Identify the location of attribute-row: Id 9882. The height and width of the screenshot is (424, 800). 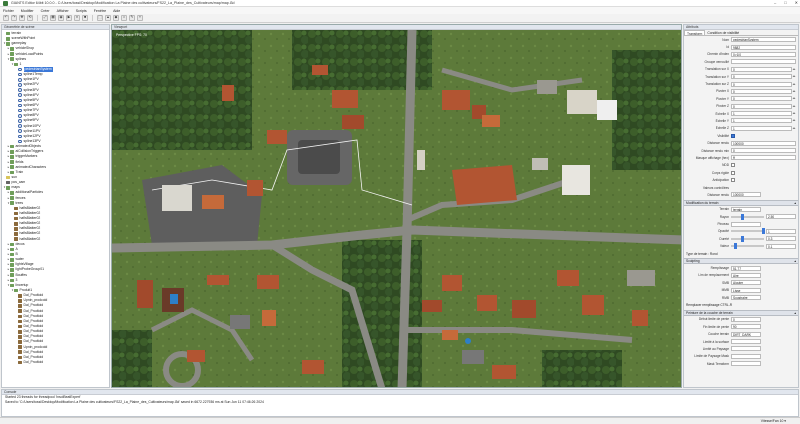
(741, 46).